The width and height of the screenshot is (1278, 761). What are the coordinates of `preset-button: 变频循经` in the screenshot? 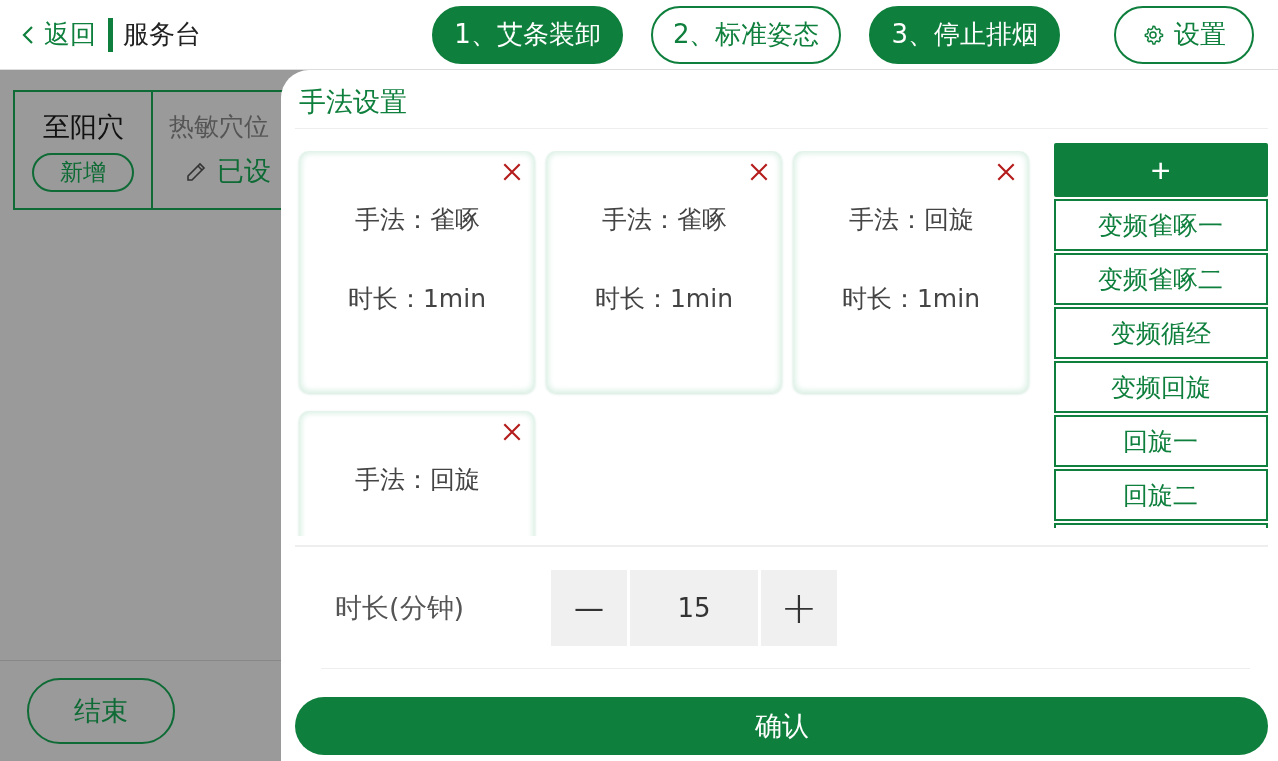 It's located at (1160, 333).